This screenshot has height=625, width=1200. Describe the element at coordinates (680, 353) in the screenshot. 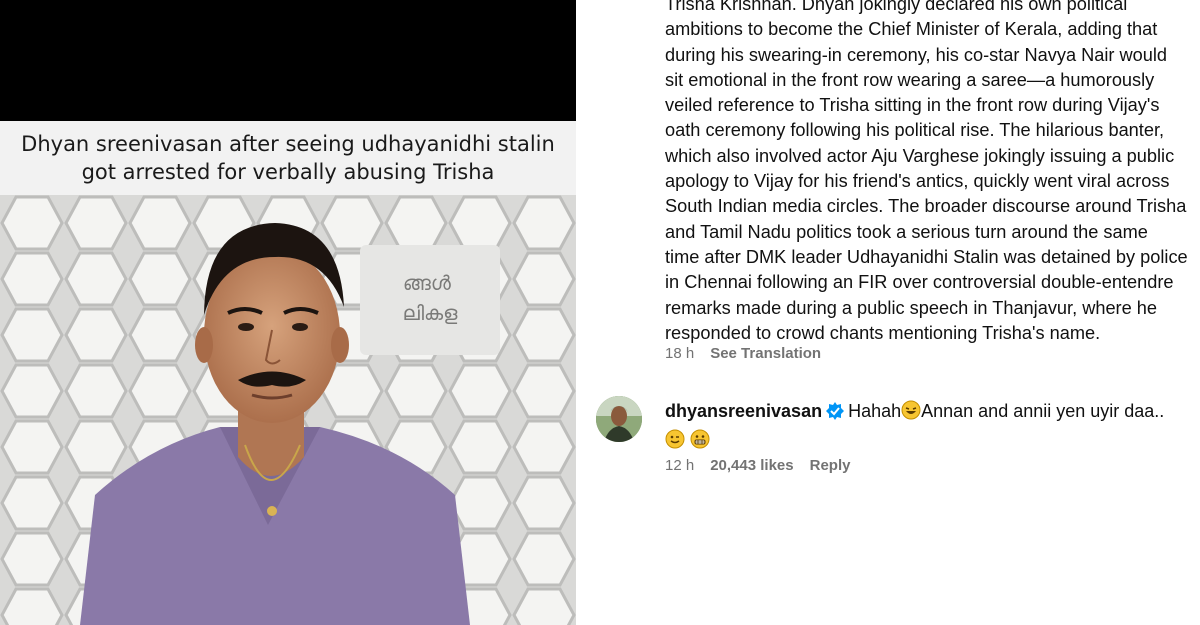

I see `post-time: 18 h` at that location.